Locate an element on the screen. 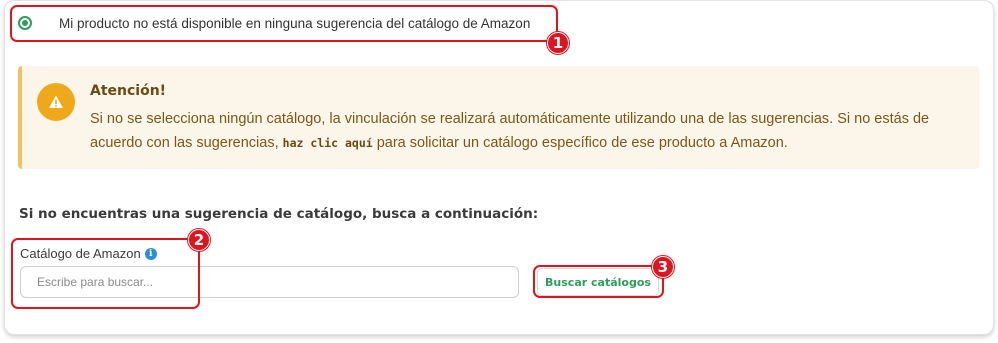 This screenshot has height=343, width=998. search-catalogs-button: Buscar catálogos is located at coordinates (598, 282).